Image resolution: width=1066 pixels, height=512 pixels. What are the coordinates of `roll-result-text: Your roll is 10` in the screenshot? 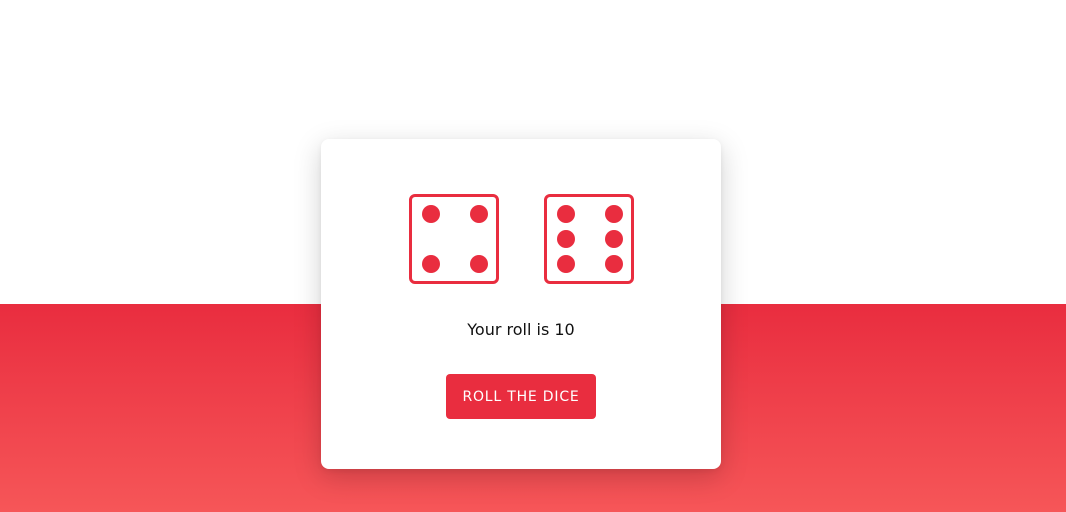 It's located at (521, 329).